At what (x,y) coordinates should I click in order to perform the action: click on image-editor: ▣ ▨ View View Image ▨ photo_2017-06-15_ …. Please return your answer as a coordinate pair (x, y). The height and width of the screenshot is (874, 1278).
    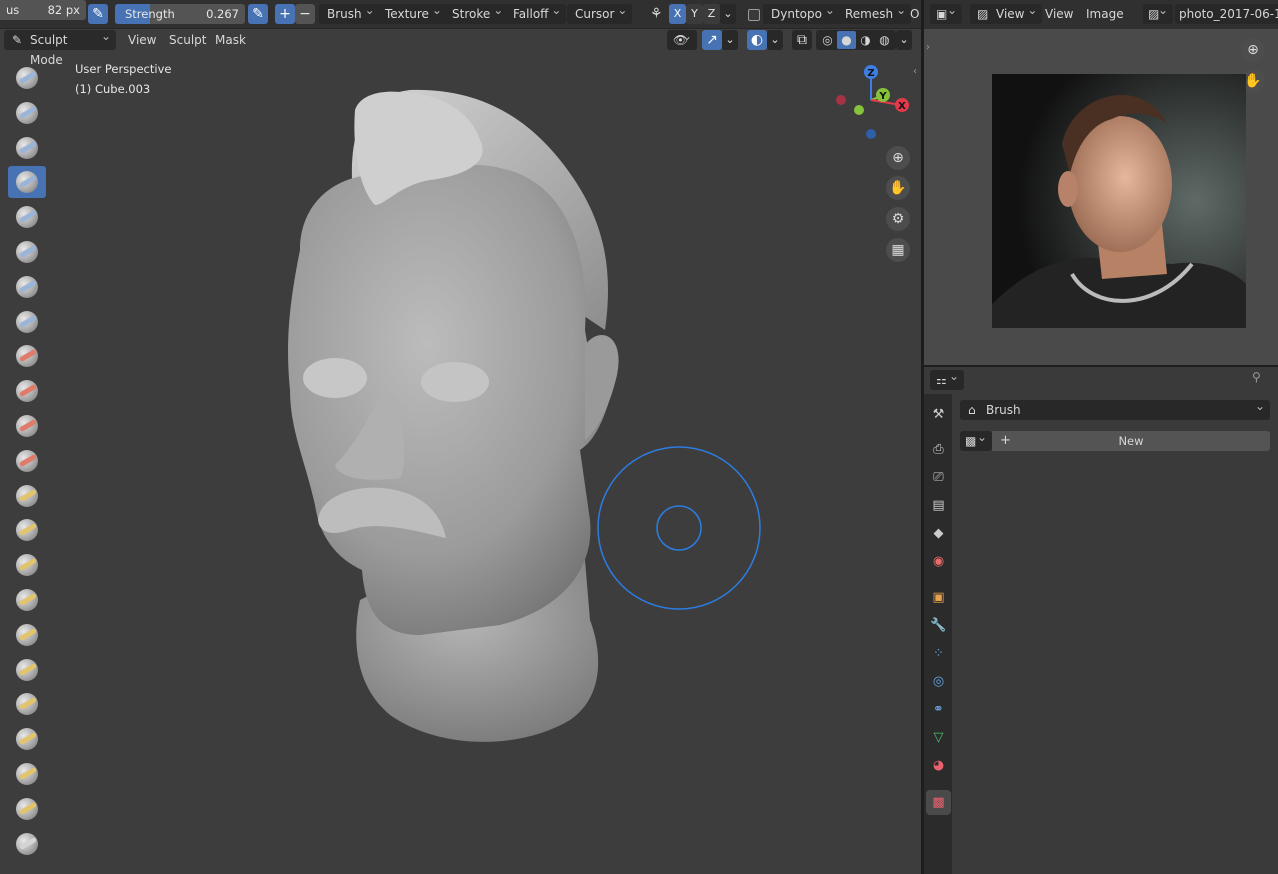
    Looking at the image, I should click on (1101, 182).